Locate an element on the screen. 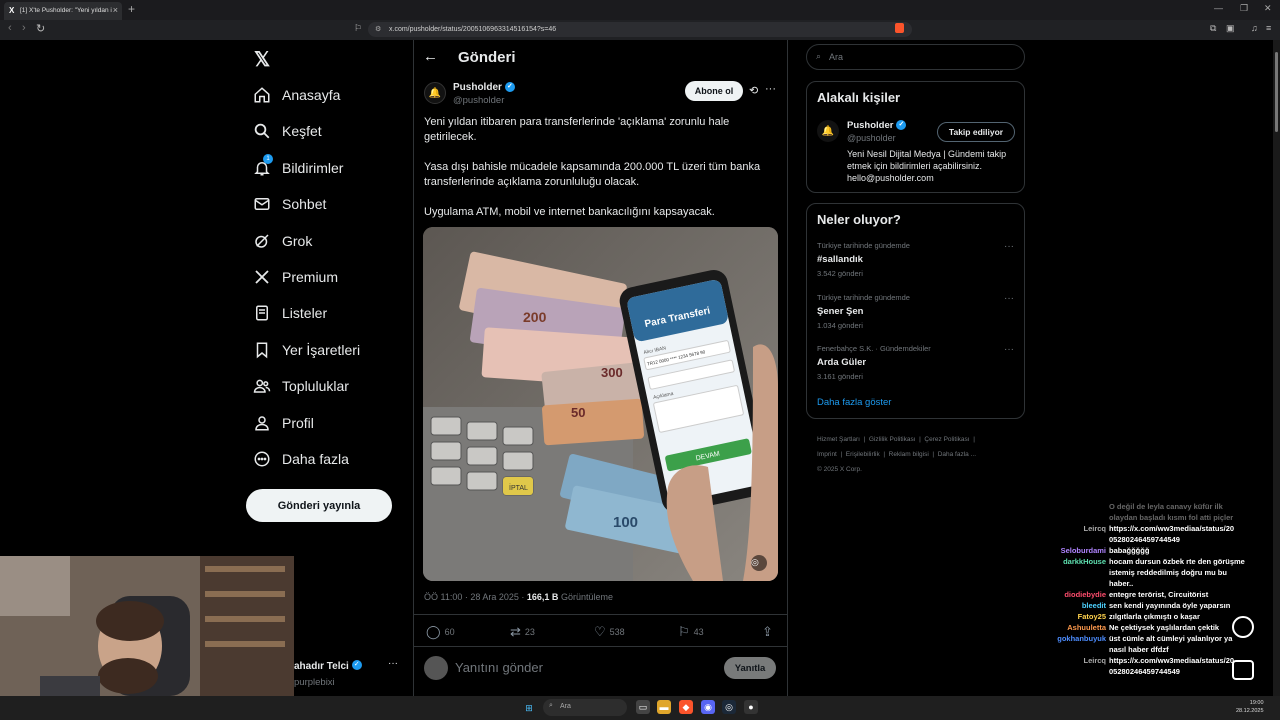  minimize-icon: — is located at coordinates (1218, 8).